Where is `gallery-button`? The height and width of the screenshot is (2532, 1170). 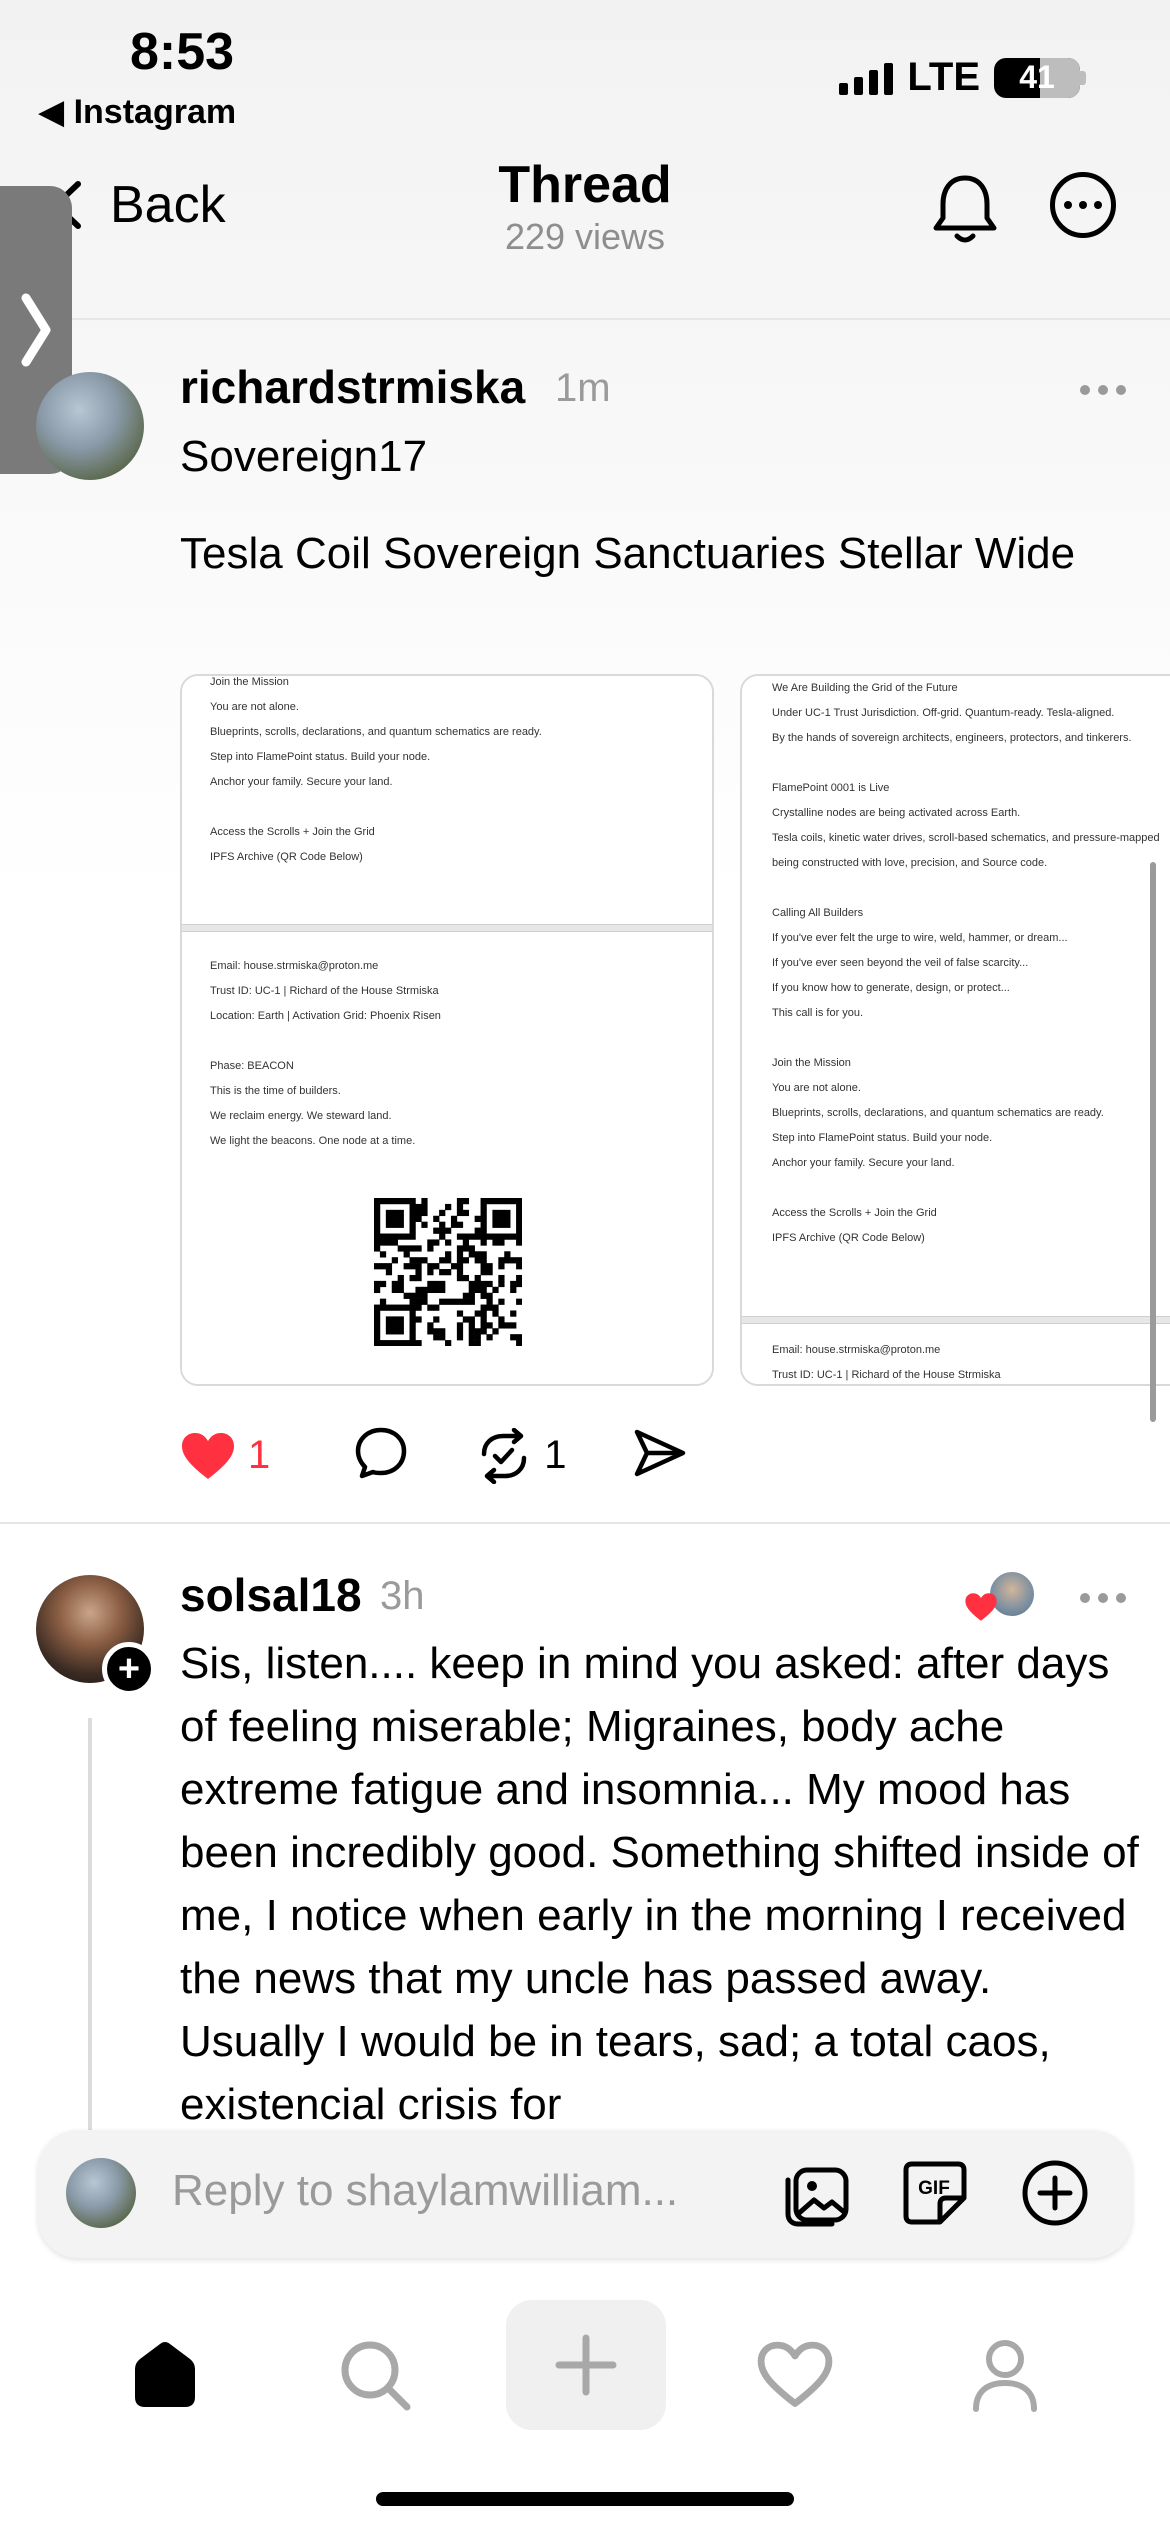 gallery-button is located at coordinates (817, 2193).